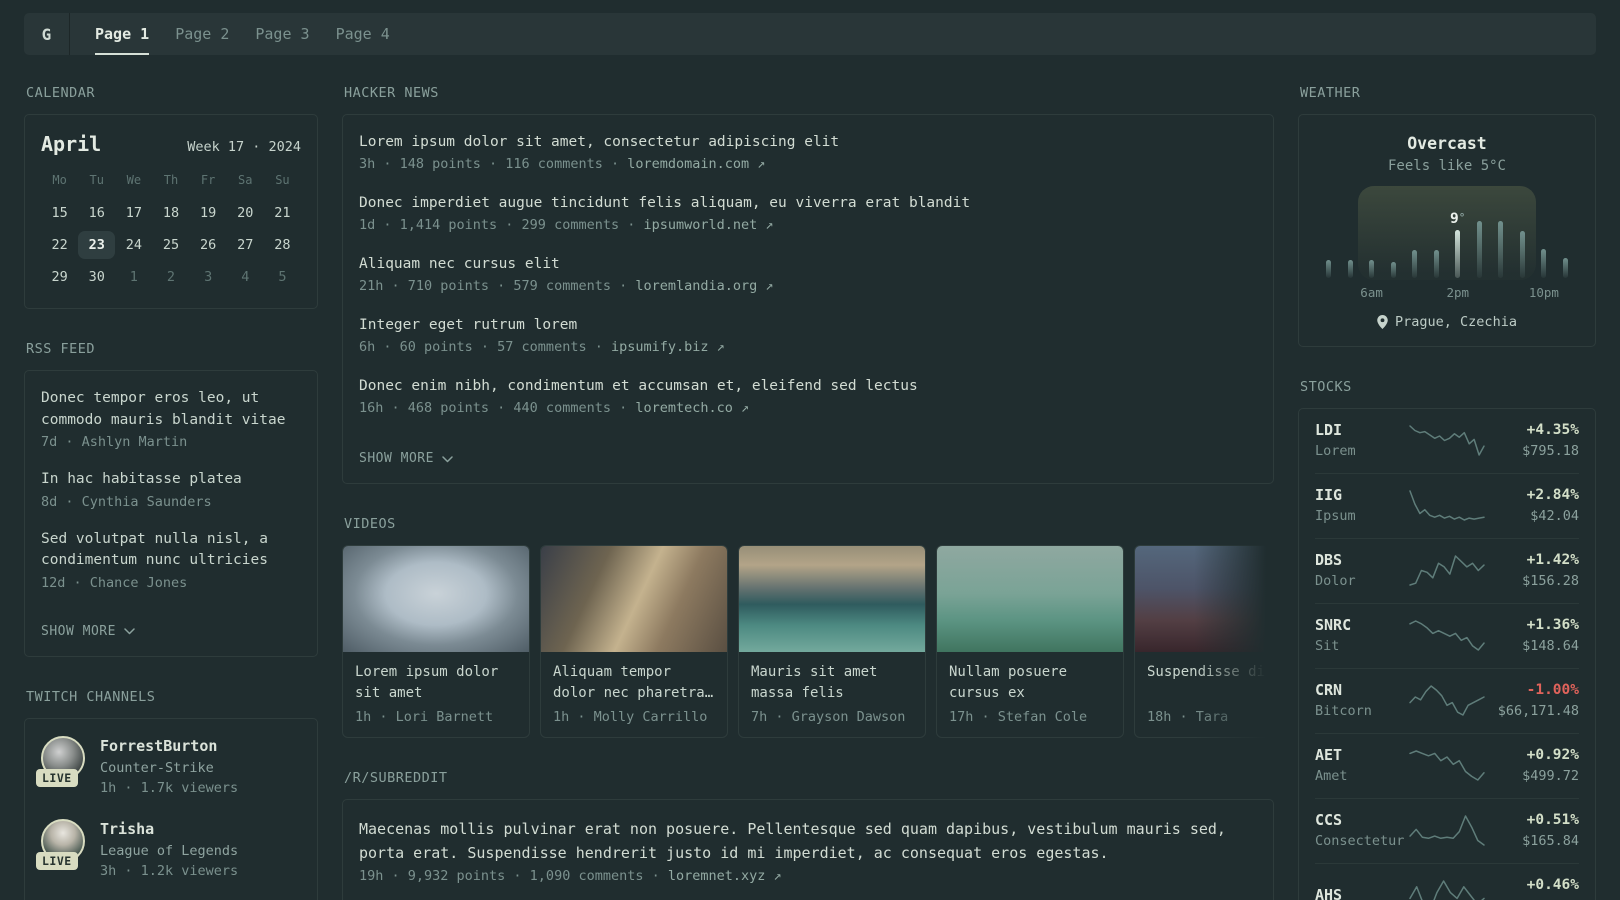  What do you see at coordinates (59, 180) in the screenshot?
I see `calendar-weekday-label: Mo` at bounding box center [59, 180].